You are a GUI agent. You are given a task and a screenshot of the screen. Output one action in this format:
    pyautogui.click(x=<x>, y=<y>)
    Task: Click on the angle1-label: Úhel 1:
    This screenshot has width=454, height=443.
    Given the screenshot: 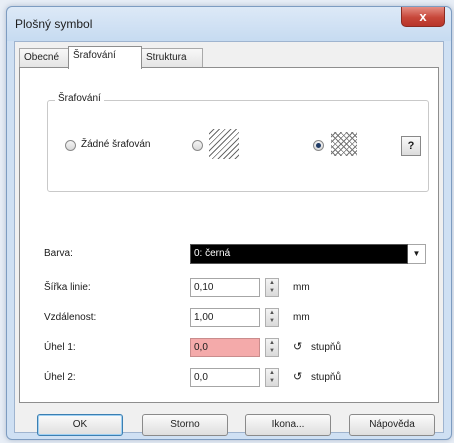 What is the action you would take?
    pyautogui.click(x=60, y=347)
    